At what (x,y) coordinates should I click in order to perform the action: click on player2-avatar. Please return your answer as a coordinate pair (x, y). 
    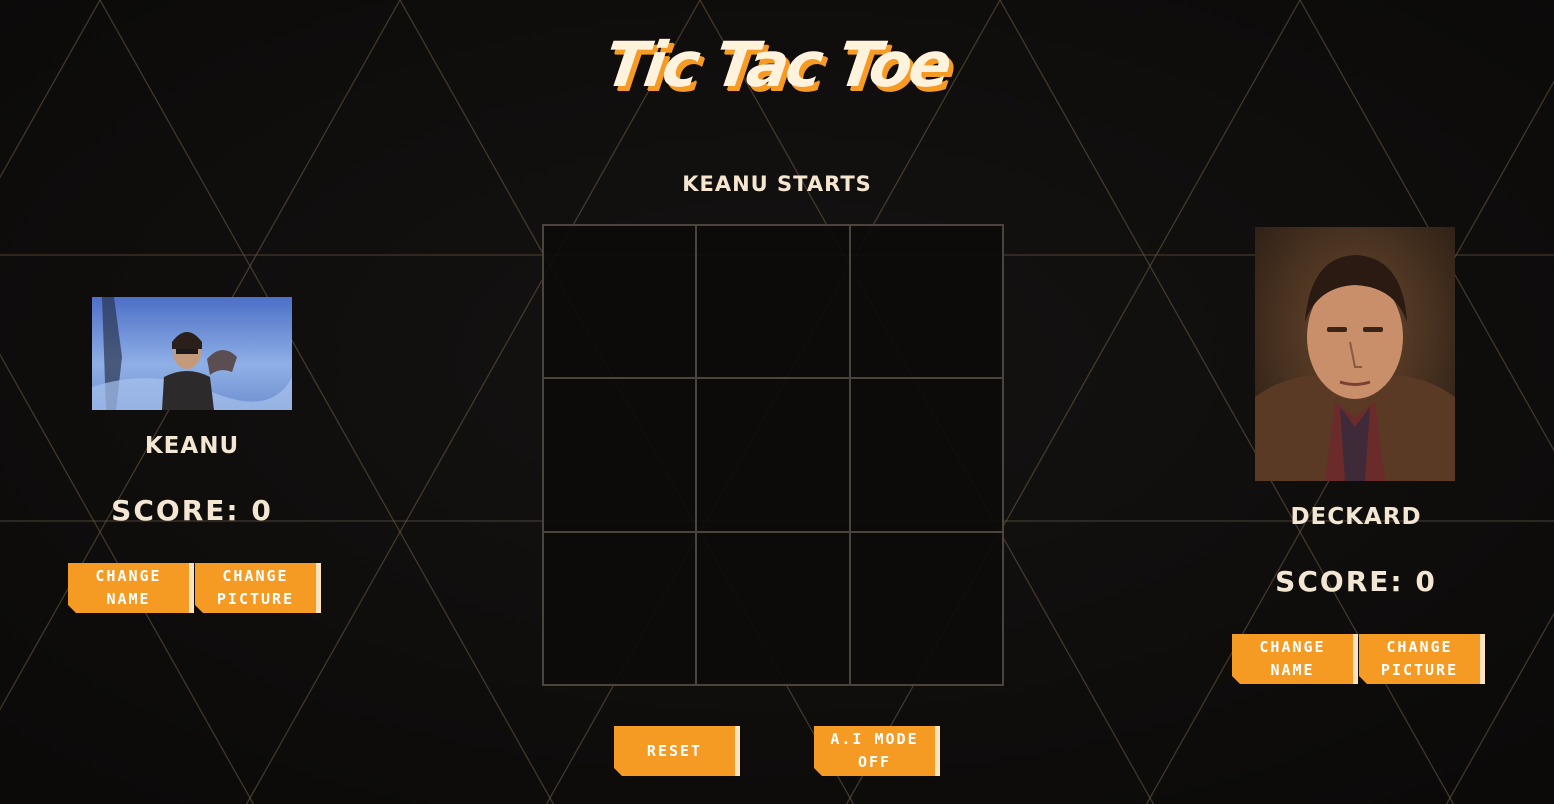
    Looking at the image, I should click on (1355, 354).